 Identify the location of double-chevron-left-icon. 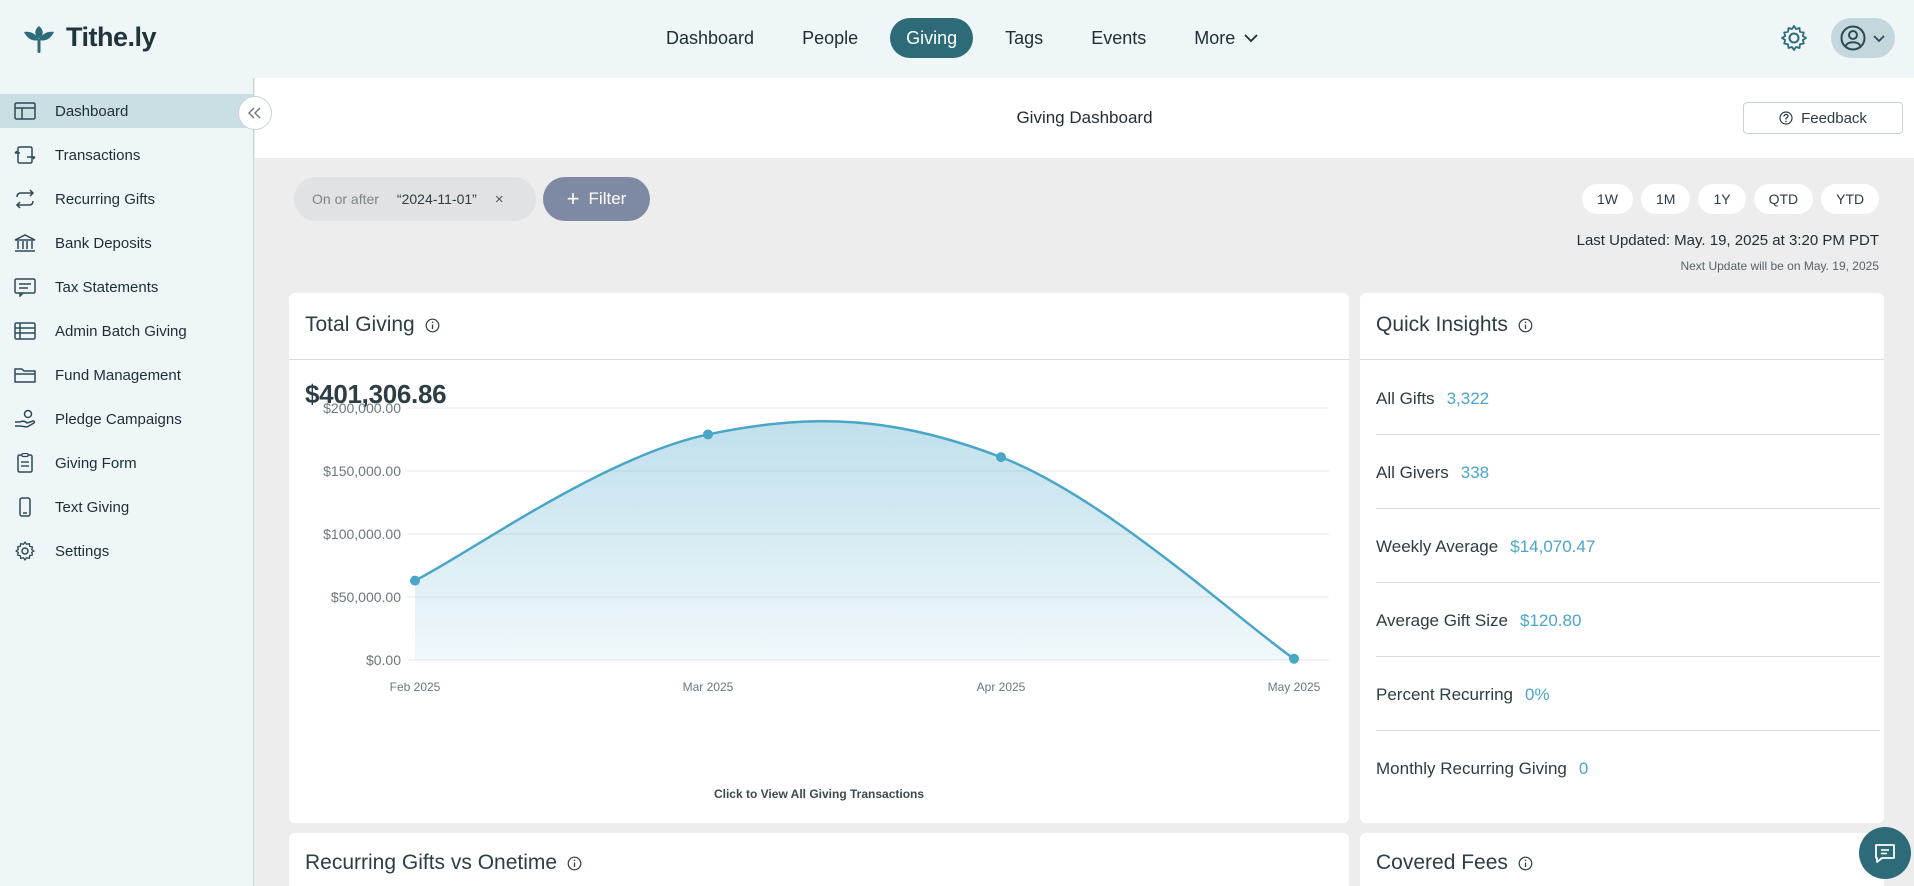
(254, 113).